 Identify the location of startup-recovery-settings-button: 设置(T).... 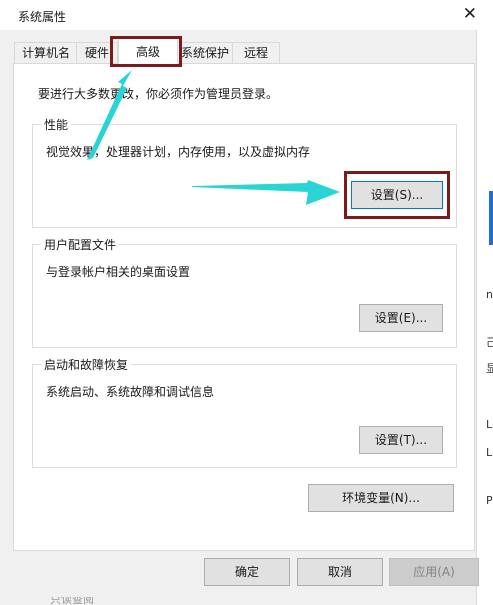
(401, 440).